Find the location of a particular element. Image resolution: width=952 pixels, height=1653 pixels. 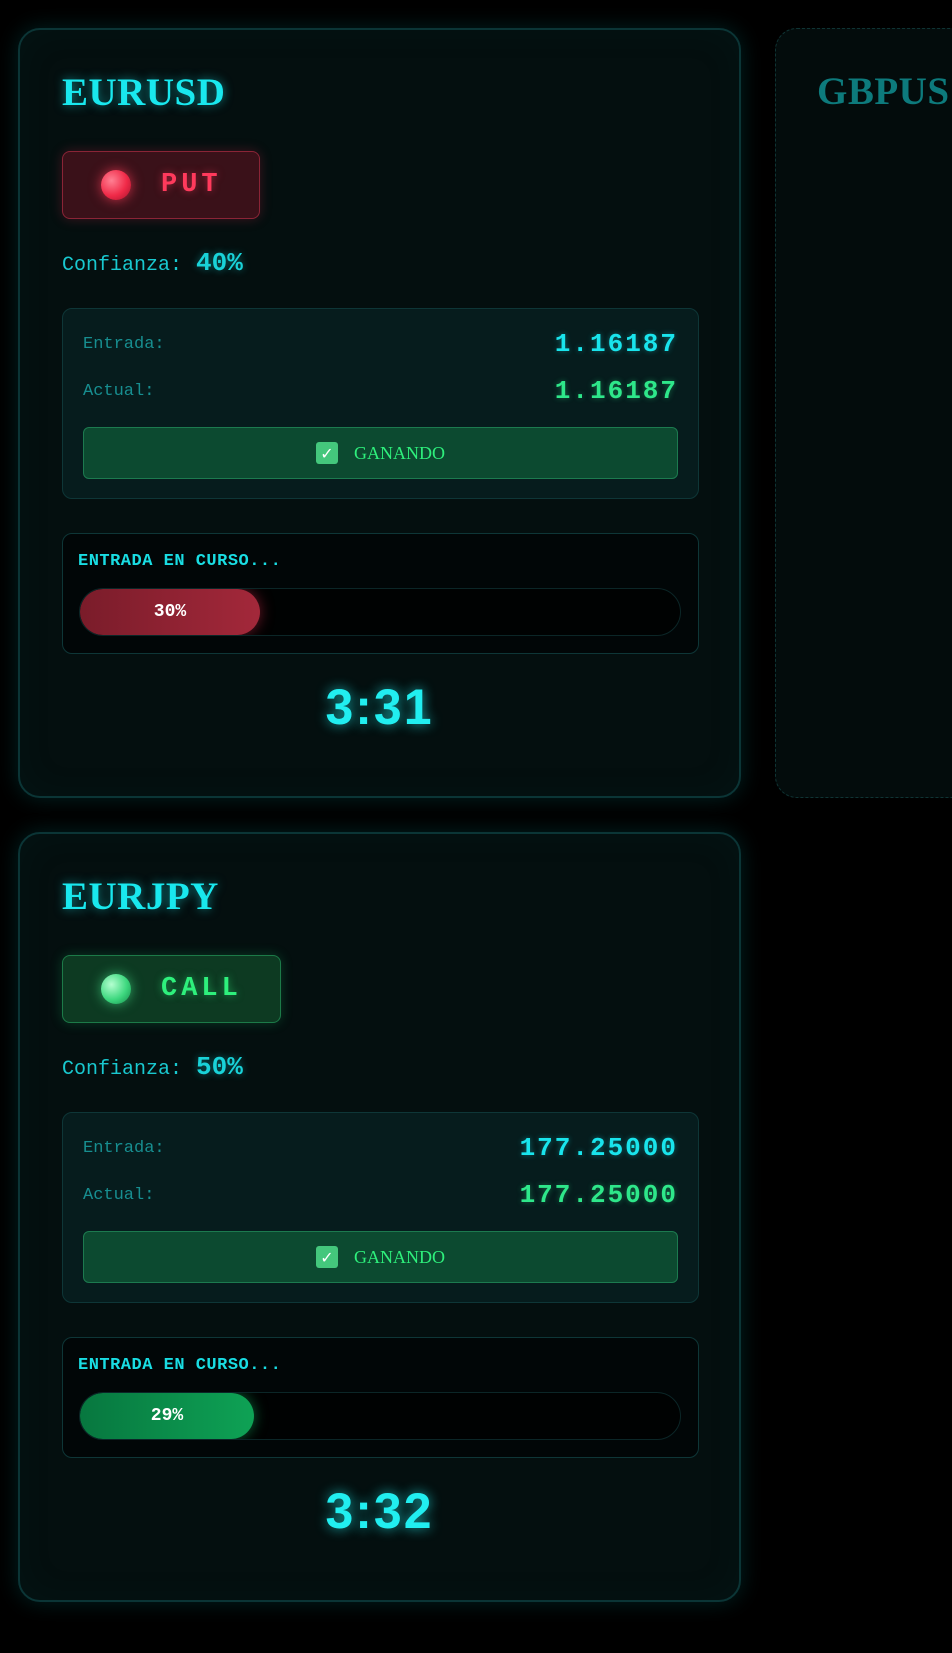

countdown-timer: 3:31 is located at coordinates (379, 707).